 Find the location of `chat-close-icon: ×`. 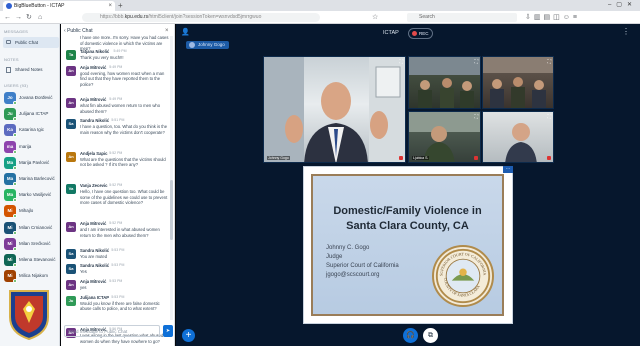

chat-close-icon: × is located at coordinates (167, 31).